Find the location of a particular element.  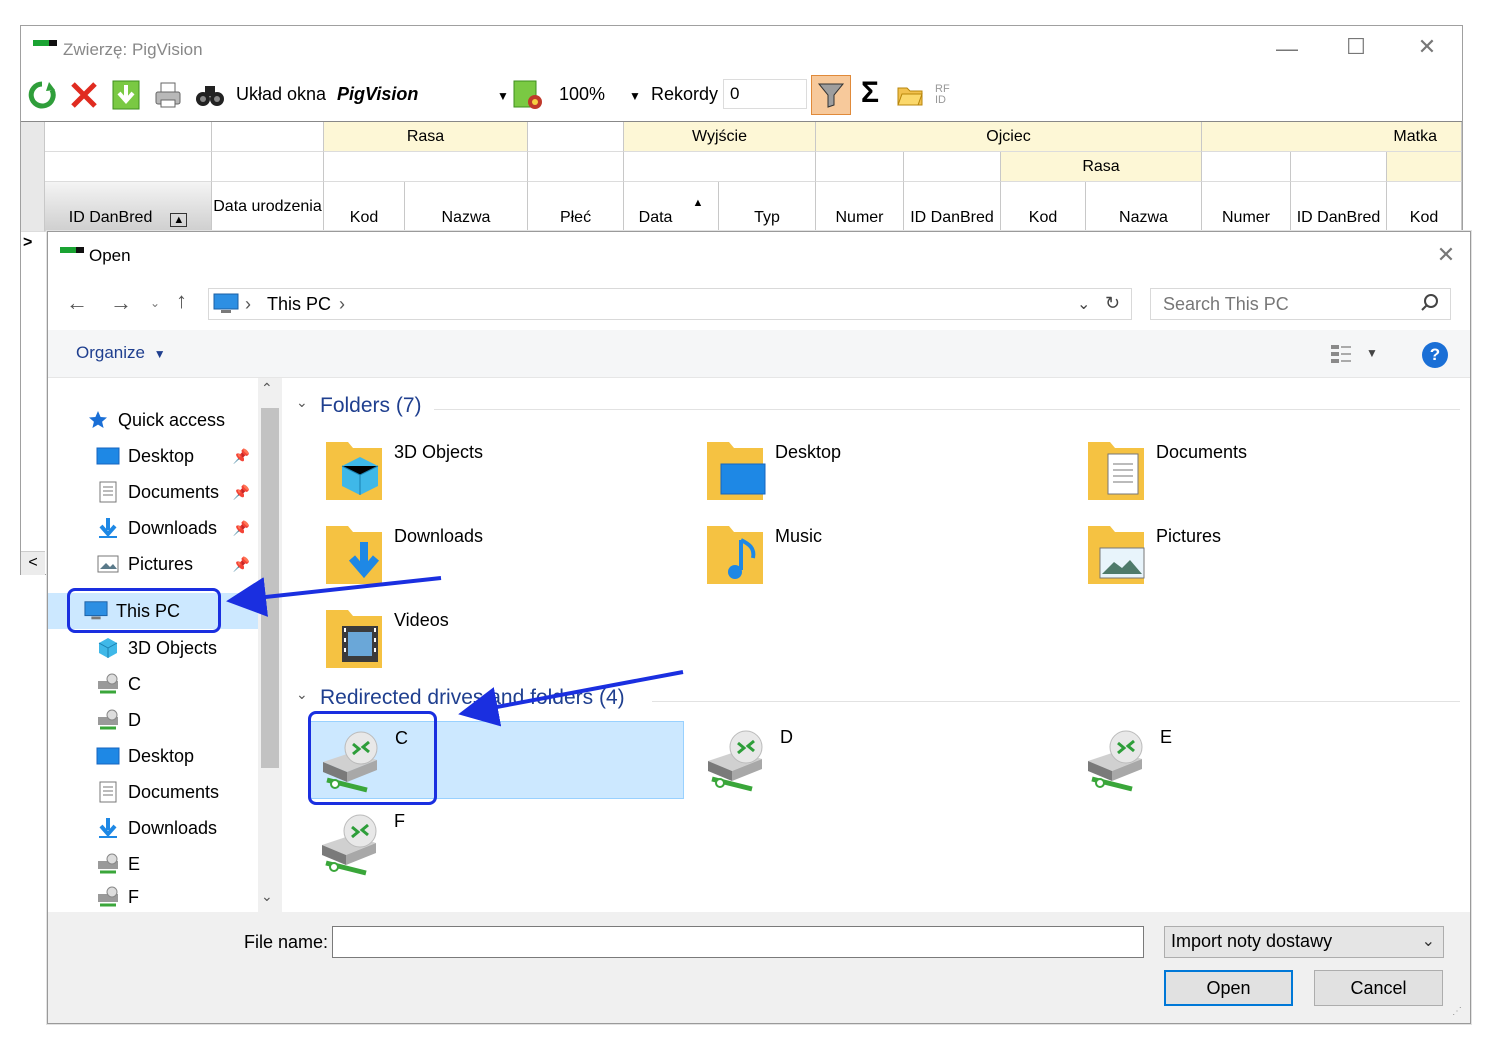

annotation-arrows is located at coordinates (455, 651).